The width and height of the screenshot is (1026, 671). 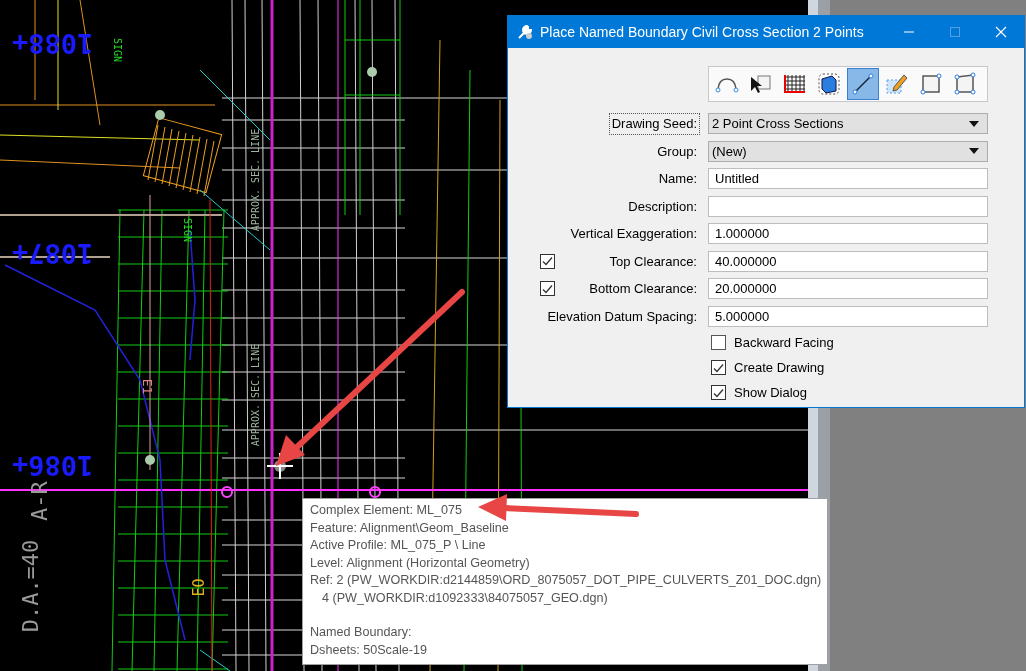 I want to click on drawing-label: 1087+, so click(x=53, y=253).